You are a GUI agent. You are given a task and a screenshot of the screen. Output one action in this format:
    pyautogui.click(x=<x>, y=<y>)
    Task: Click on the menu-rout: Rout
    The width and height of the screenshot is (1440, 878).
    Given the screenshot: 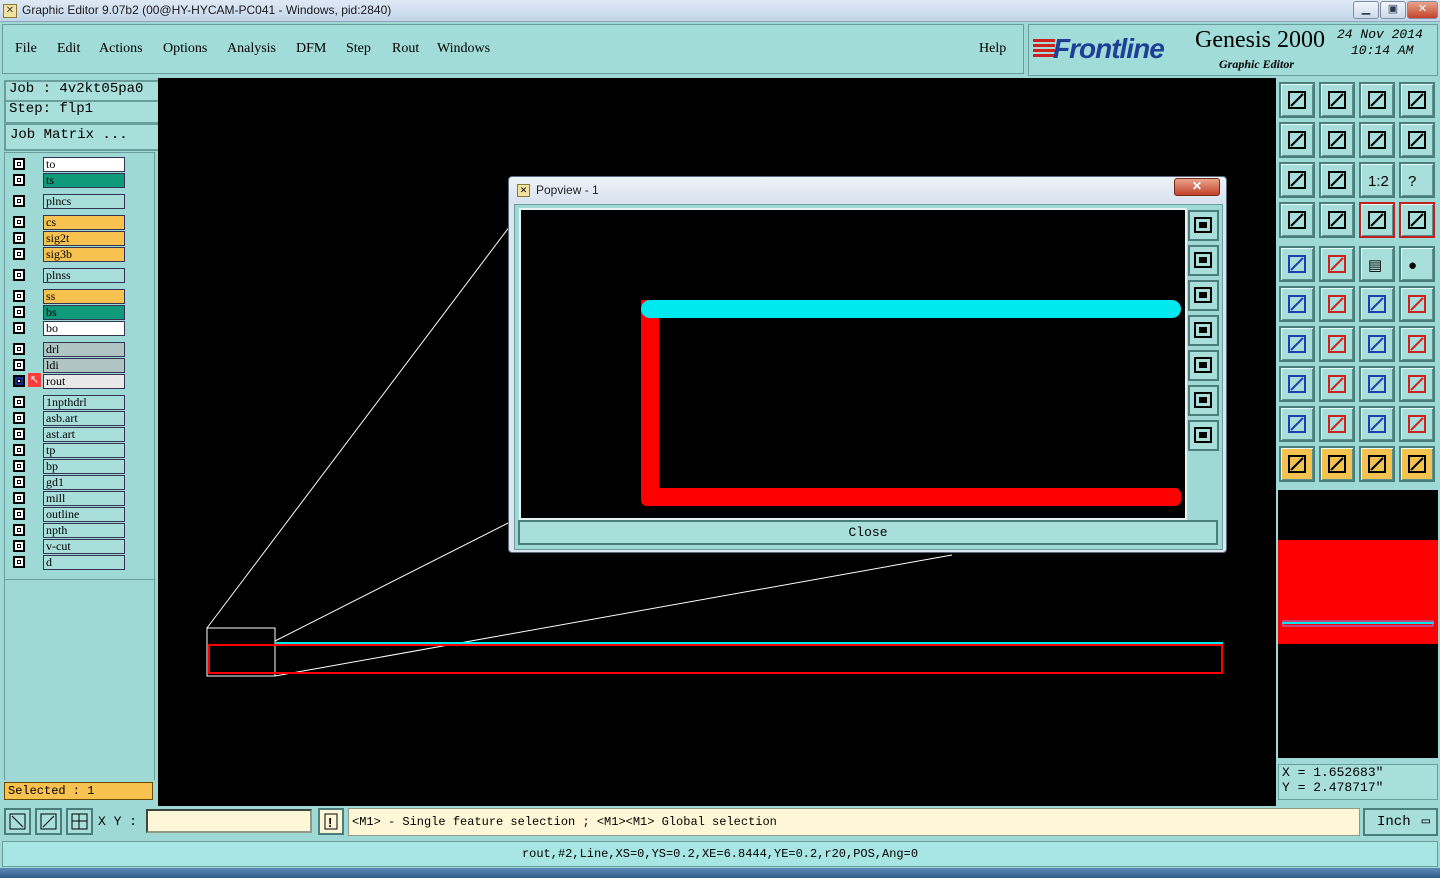 What is the action you would take?
    pyautogui.click(x=405, y=49)
    